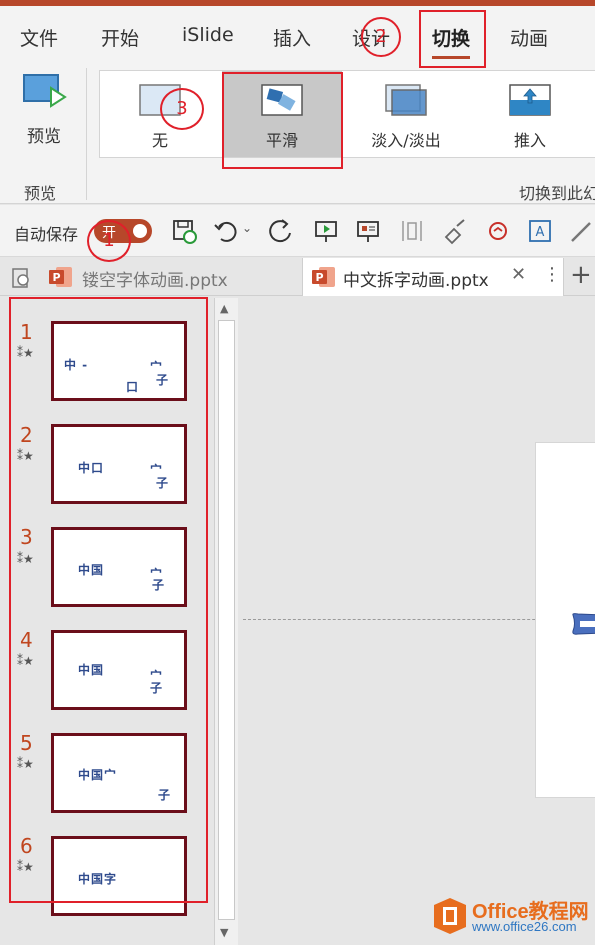 This screenshot has width=595, height=945. I want to click on more-icon: ⋮, so click(552, 274).